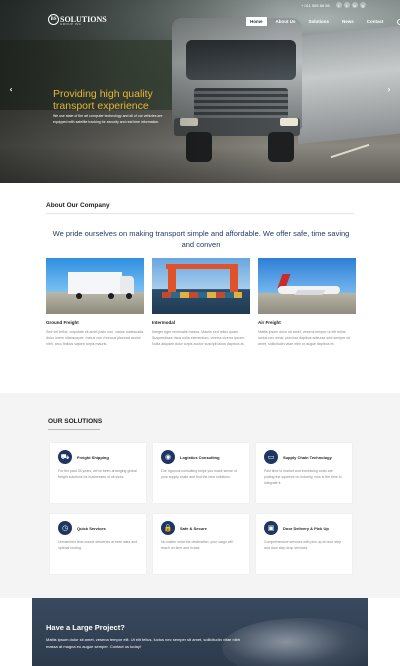 The image size is (400, 666). I want to click on menu-item-about-us: About Us, so click(286, 21).